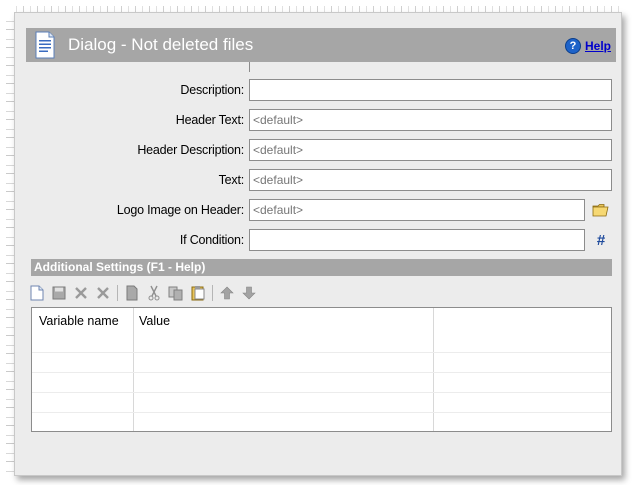 This screenshot has width=632, height=485. What do you see at coordinates (180, 210) in the screenshot?
I see `logo-image-label: Logo Image on Header:` at bounding box center [180, 210].